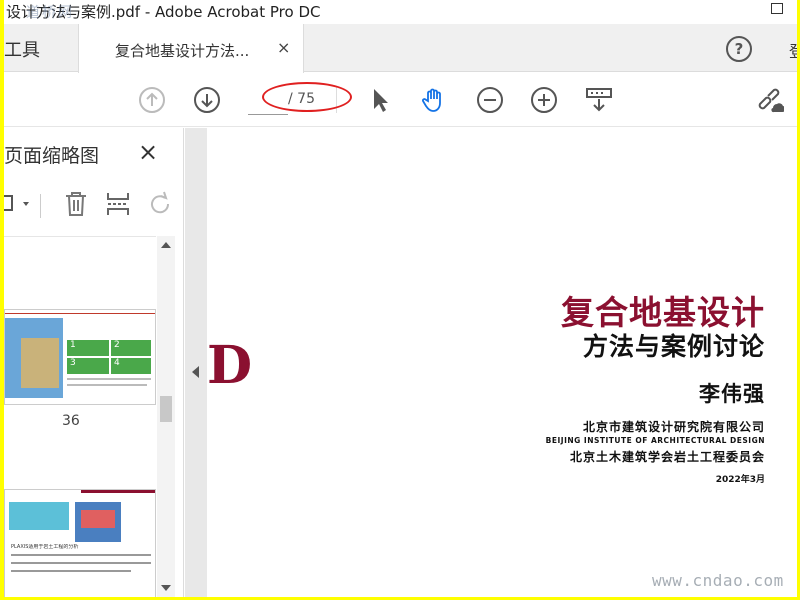 The image size is (800, 600). Describe the element at coordinates (490, 100) in the screenshot. I see `zoom-out-icon` at that location.